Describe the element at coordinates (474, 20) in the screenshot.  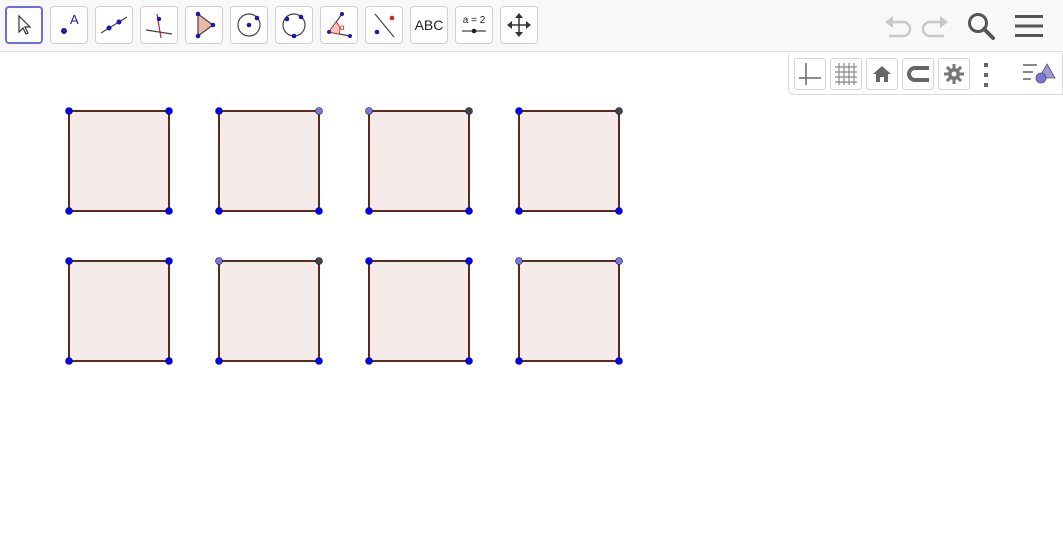
I see `slider-icon: a = 2` at that location.